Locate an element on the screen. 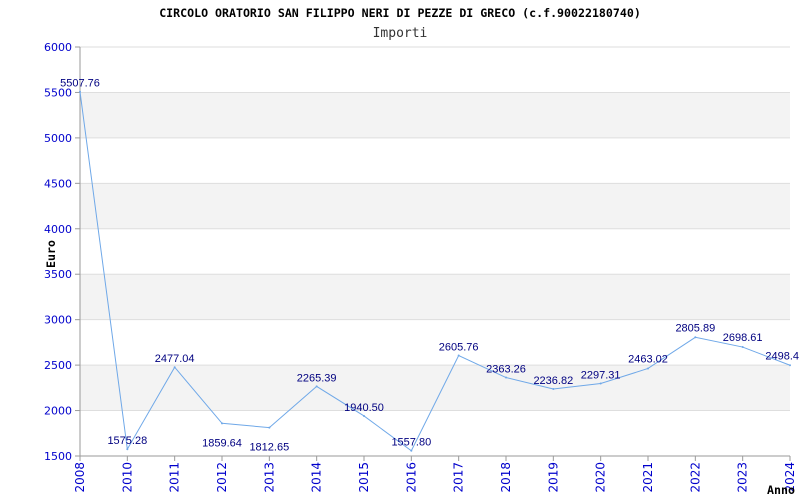  x-tick-label: 2021 is located at coordinates (648, 477).